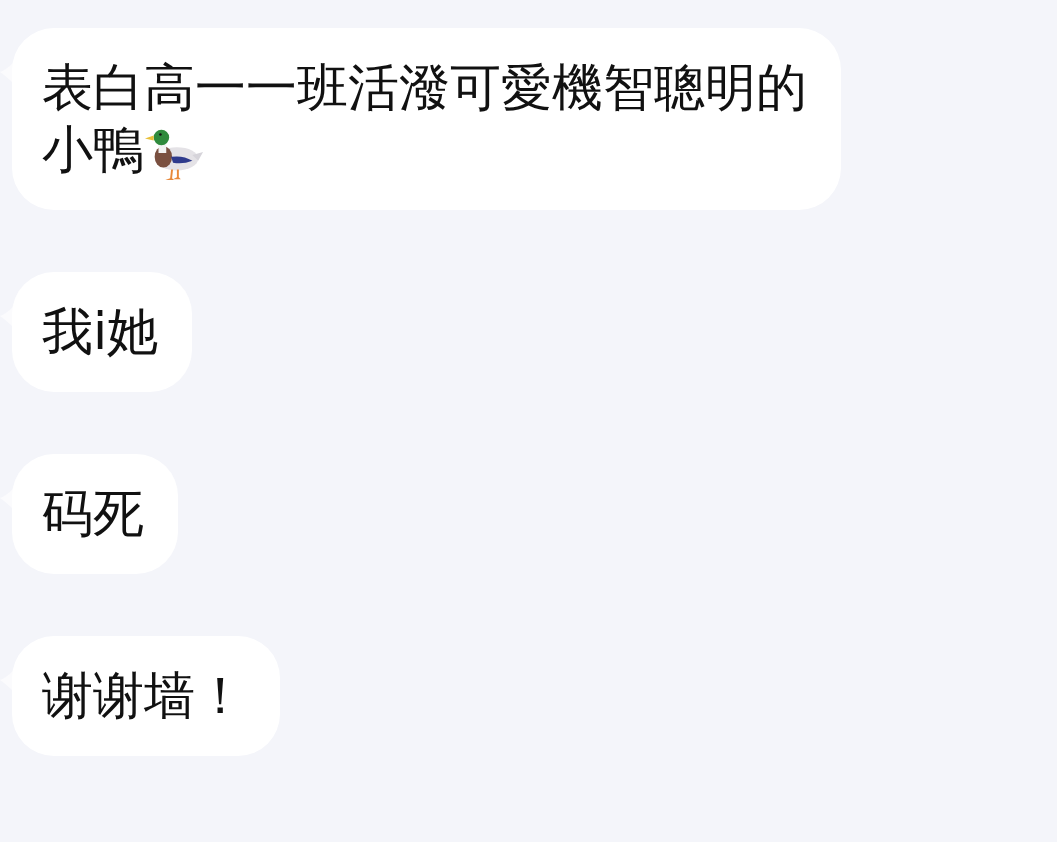  What do you see at coordinates (93, 150) in the screenshot?
I see `message-text: 小鴨` at bounding box center [93, 150].